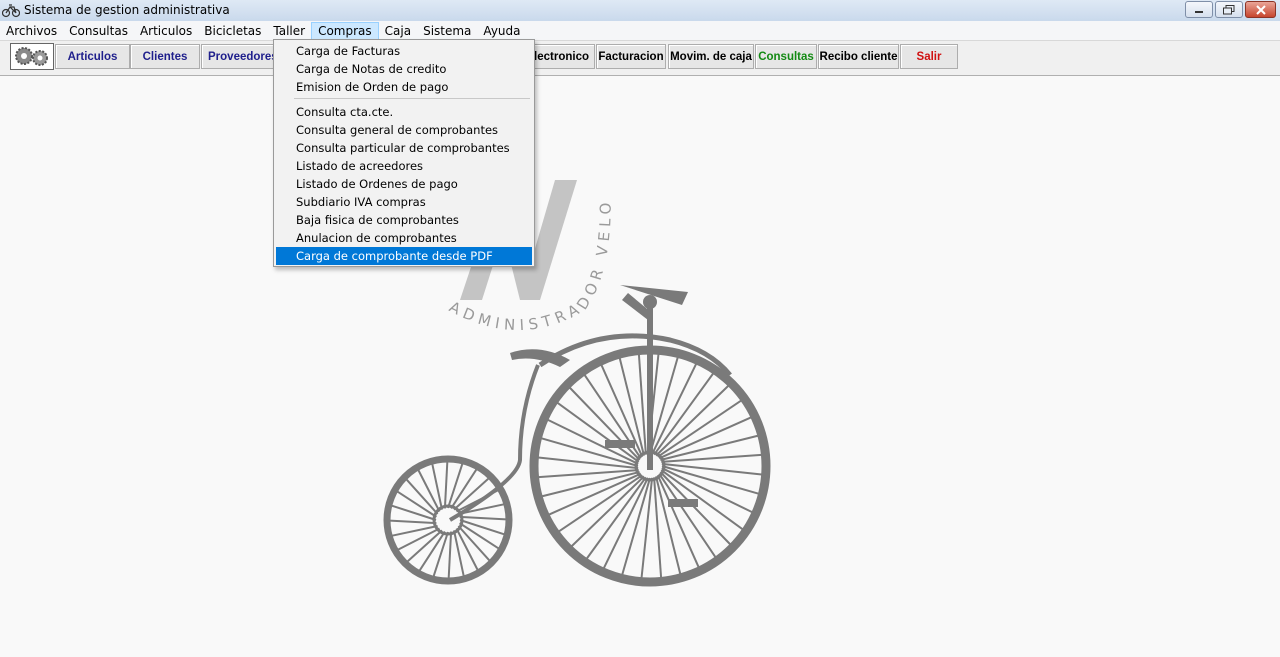 The image size is (1280, 657). What do you see at coordinates (501, 31) in the screenshot?
I see `menu-ayuda: Ayuda` at bounding box center [501, 31].